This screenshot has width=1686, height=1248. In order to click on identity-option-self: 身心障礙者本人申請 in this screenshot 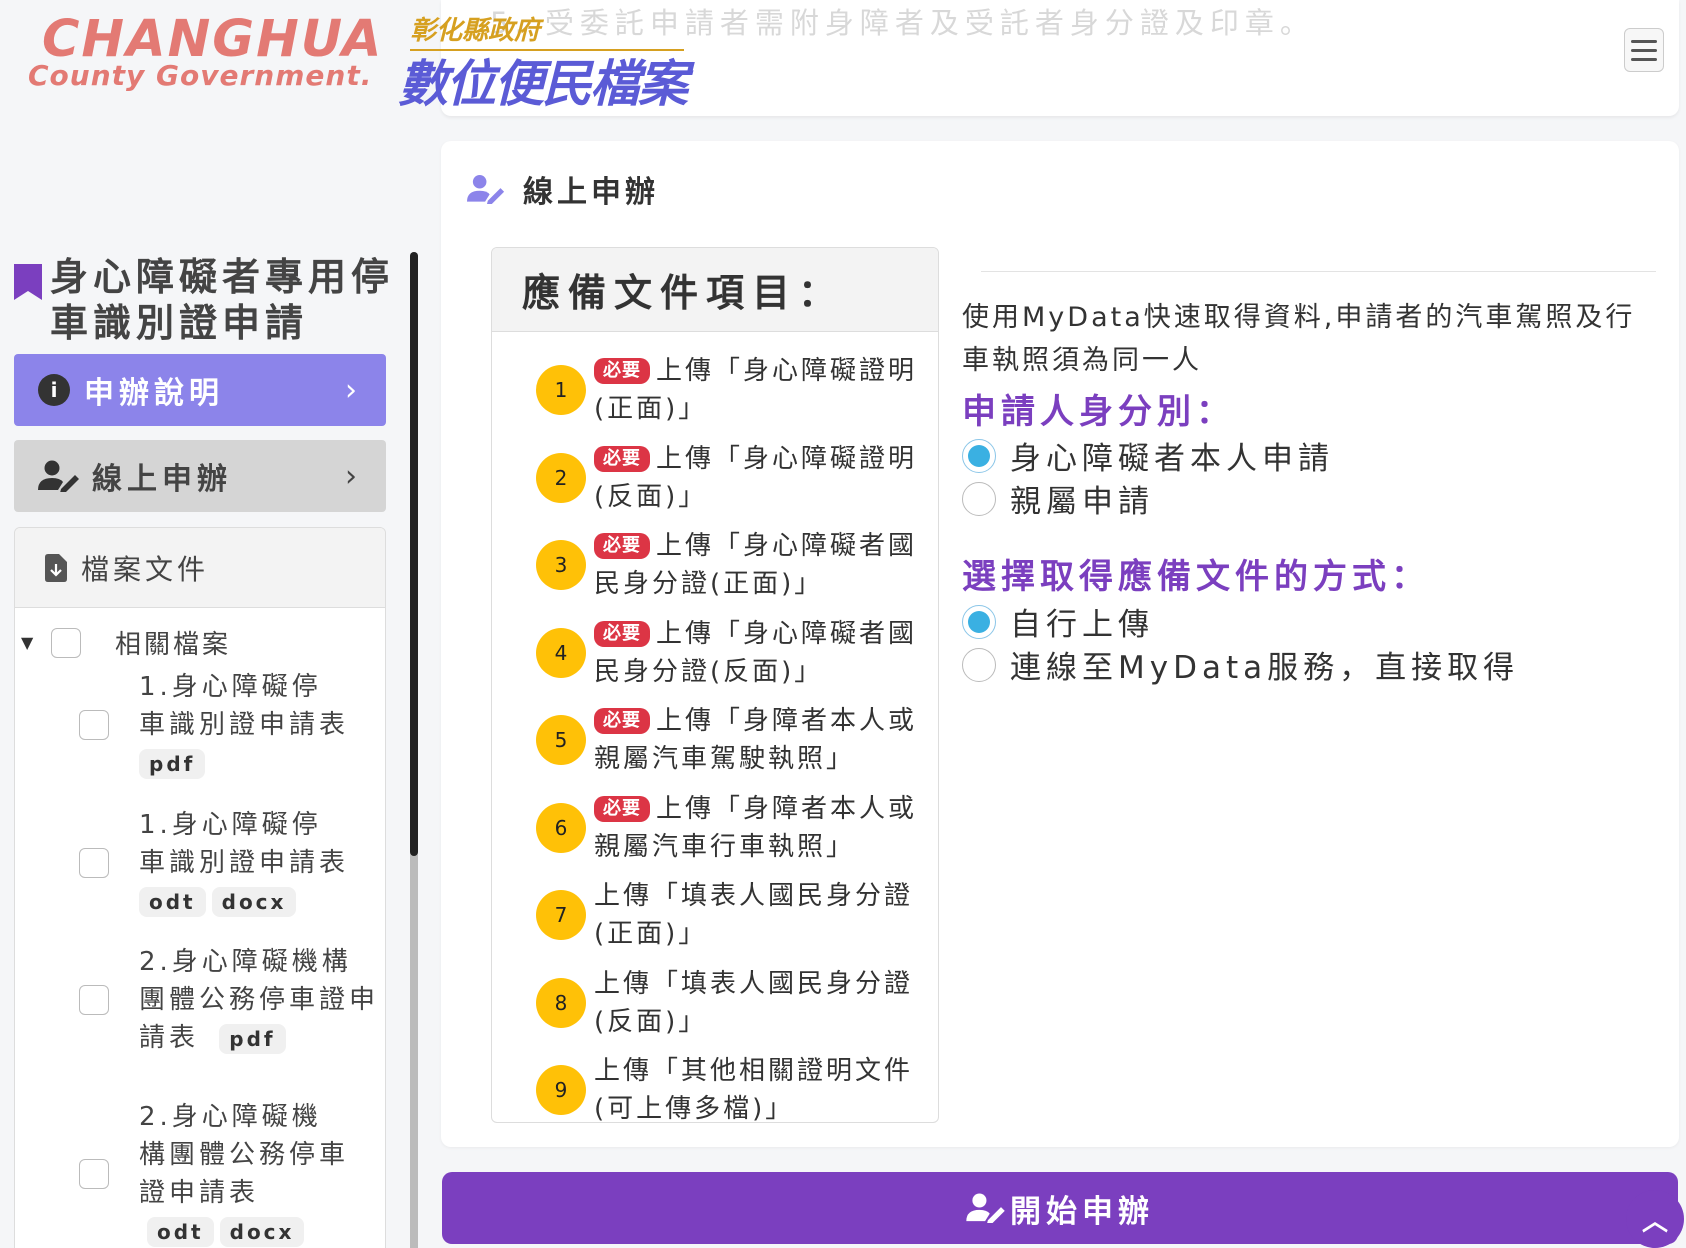, I will do `click(1148, 455)`.